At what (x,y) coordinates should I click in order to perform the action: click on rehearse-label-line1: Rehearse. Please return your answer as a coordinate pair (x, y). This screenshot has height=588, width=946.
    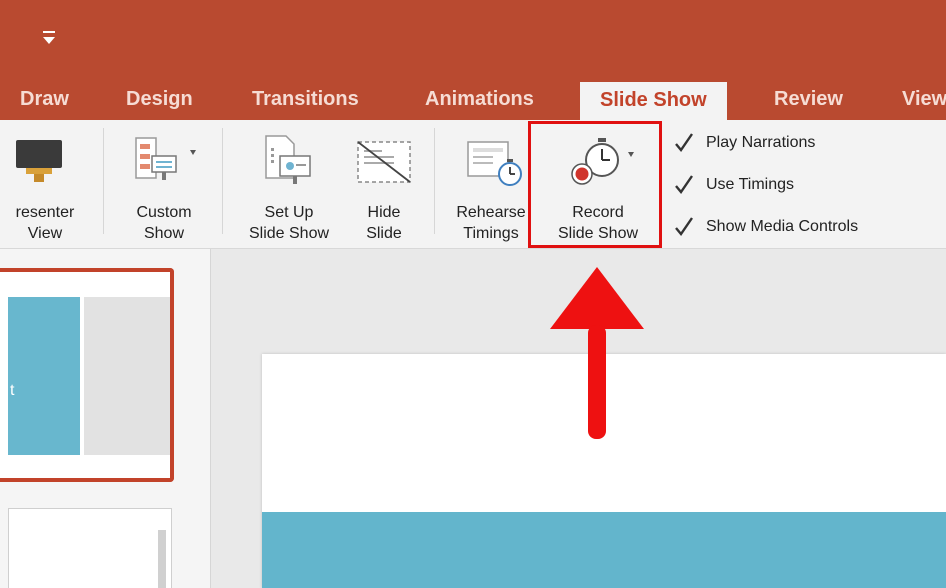
    Looking at the image, I should click on (491, 212).